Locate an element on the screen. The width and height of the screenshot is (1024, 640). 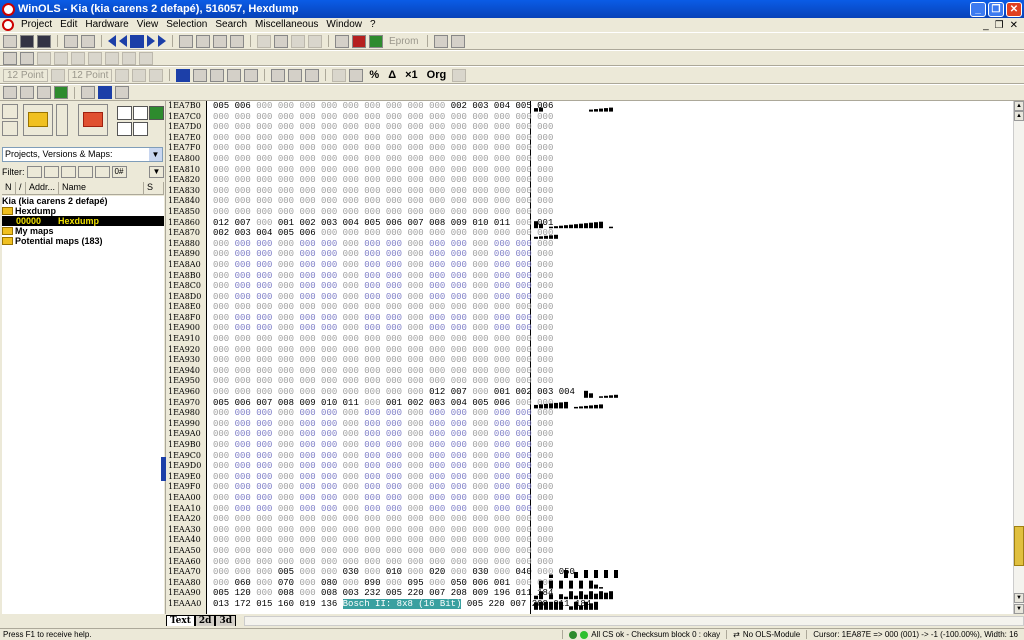
hex-cell: 009 is located at coordinates (480, 593).